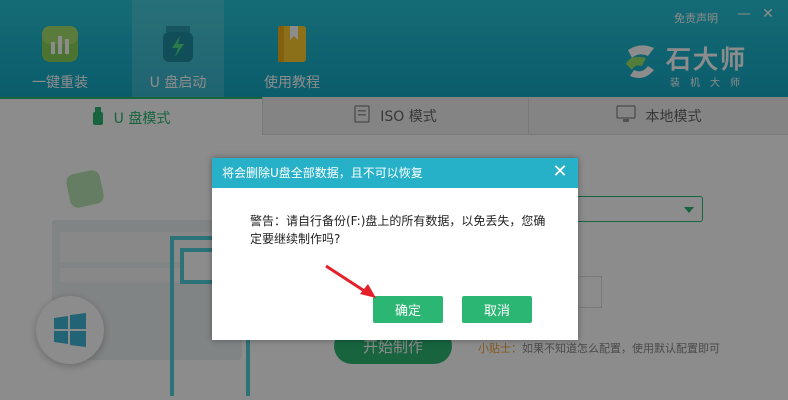 The width and height of the screenshot is (788, 400). Describe the element at coordinates (350, 281) in the screenshot. I see `red-arrow-icon` at that location.